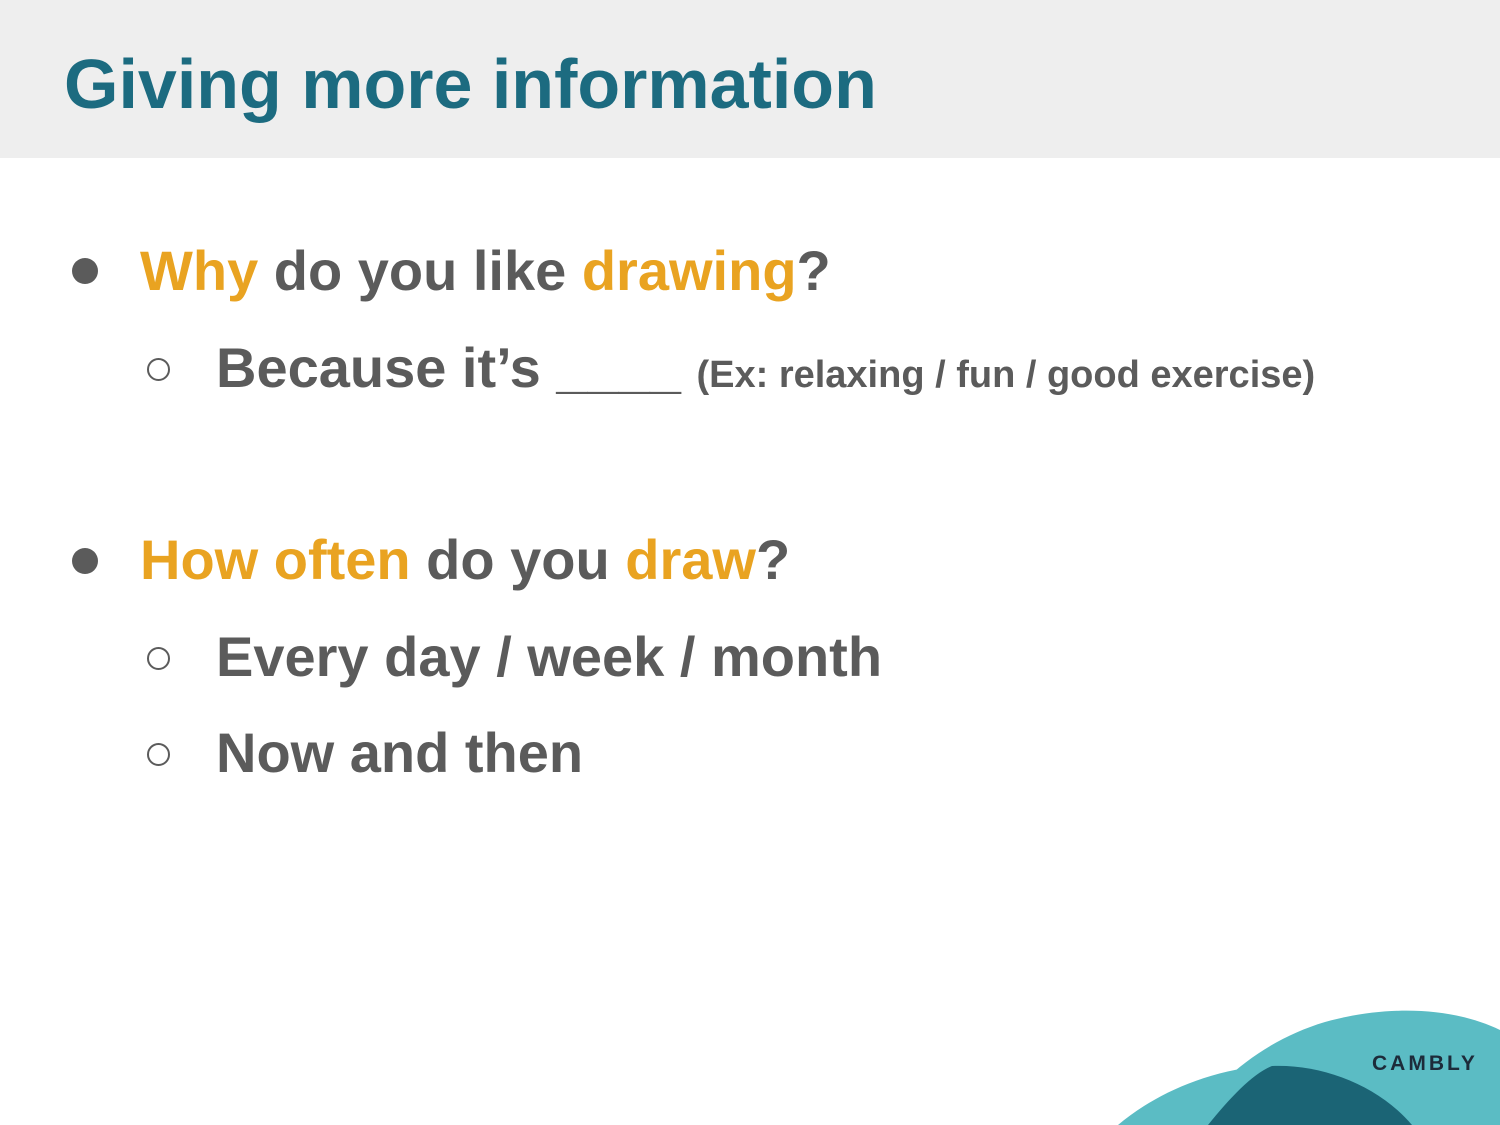 Image resolution: width=1500 pixels, height=1125 pixels. I want to click on wave-decoration, so click(1309, 1067).